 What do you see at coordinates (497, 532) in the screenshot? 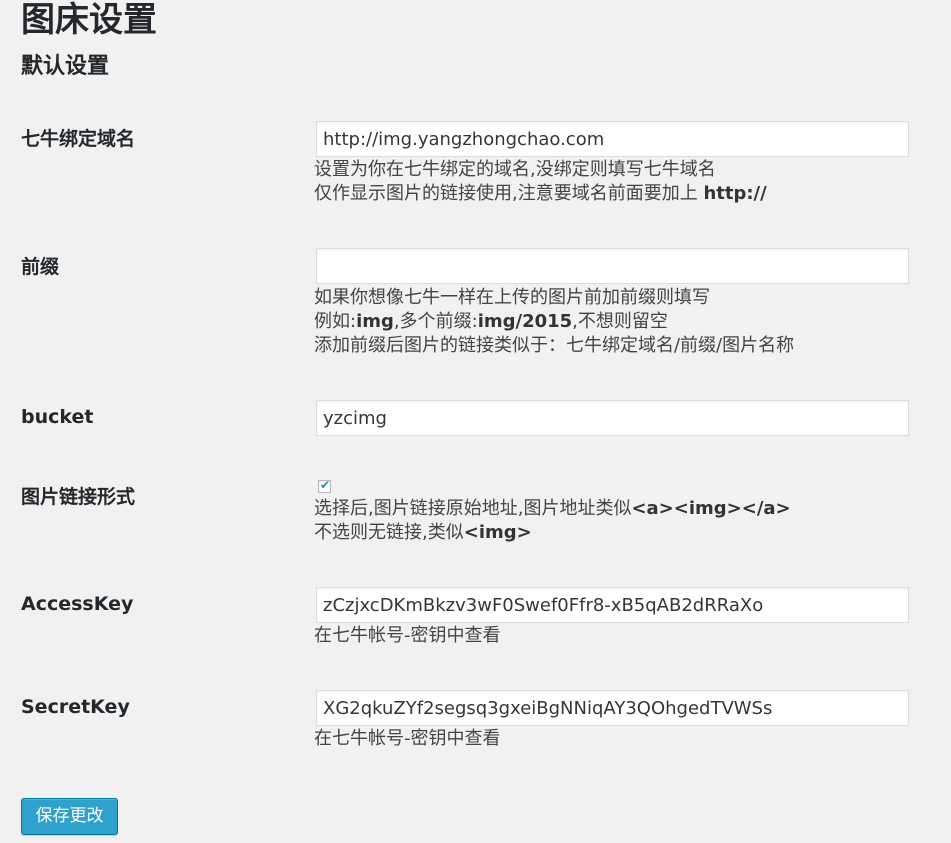
I see `link-format-desc-line2-bold: <img>` at bounding box center [497, 532].